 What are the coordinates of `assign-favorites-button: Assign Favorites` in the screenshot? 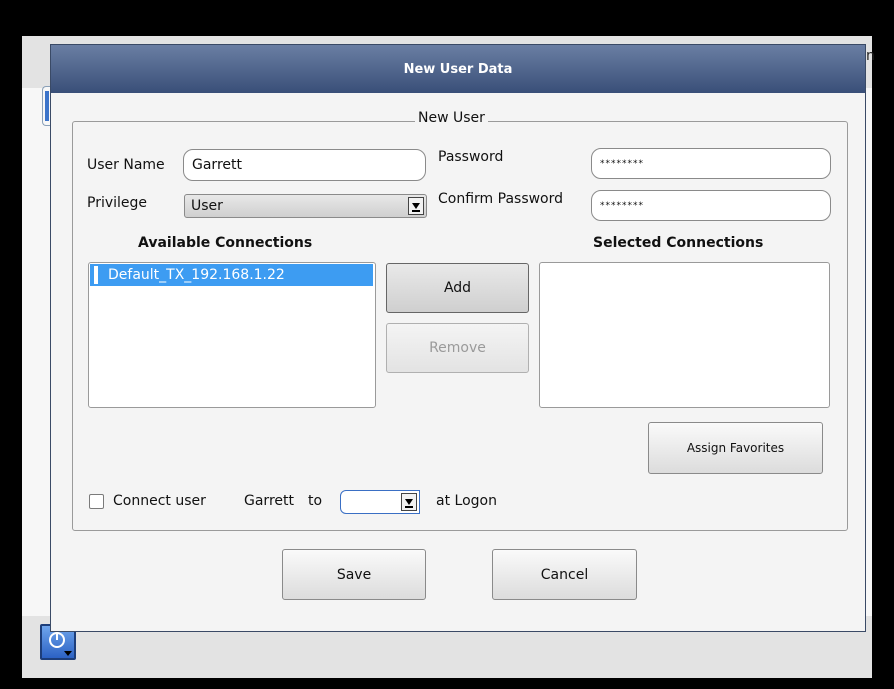 It's located at (735, 448).